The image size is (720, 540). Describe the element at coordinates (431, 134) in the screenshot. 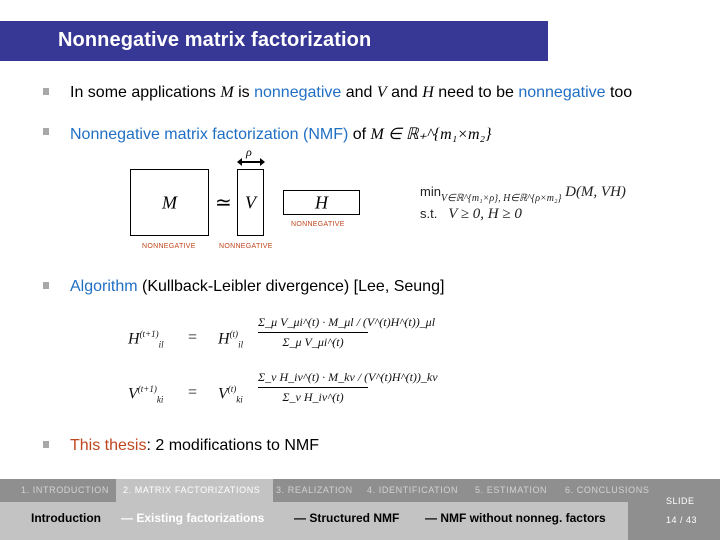

I see `math-m-domain: M ∈ ℝ₊^{m₁×m₂}` at that location.